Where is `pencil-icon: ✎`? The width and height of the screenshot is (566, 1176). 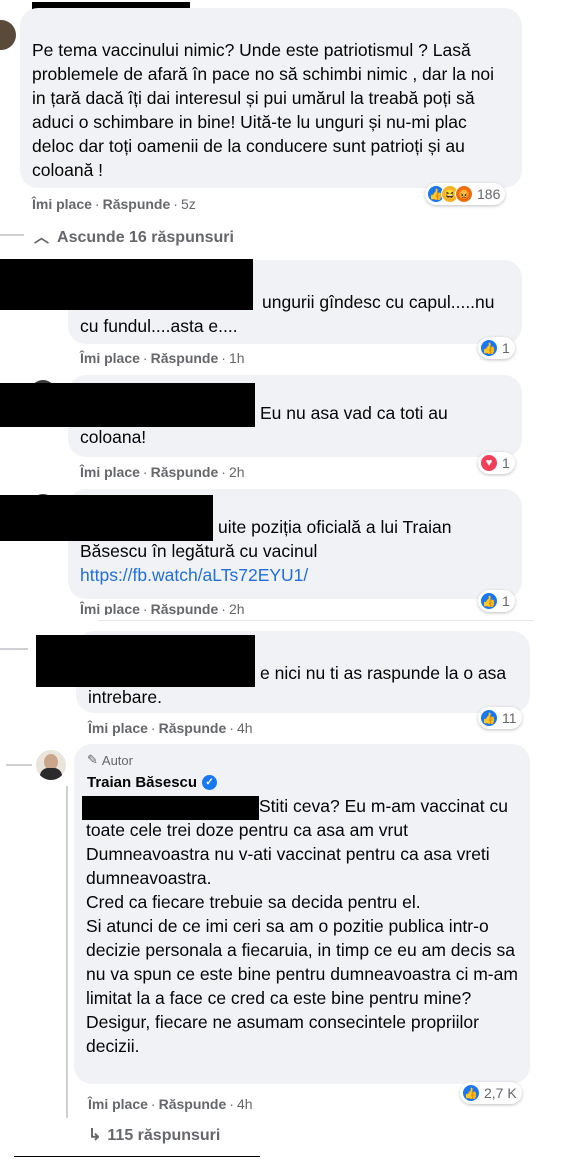 pencil-icon: ✎ is located at coordinates (92, 759).